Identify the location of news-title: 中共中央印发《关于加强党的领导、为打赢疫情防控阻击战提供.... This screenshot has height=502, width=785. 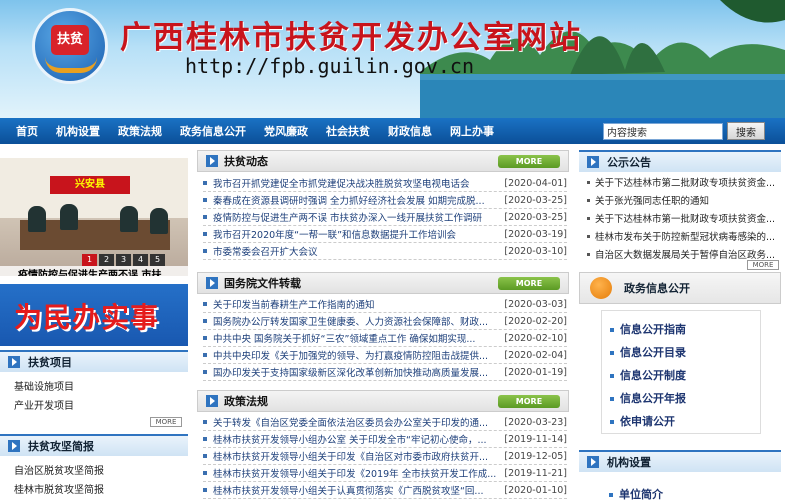
(356, 355).